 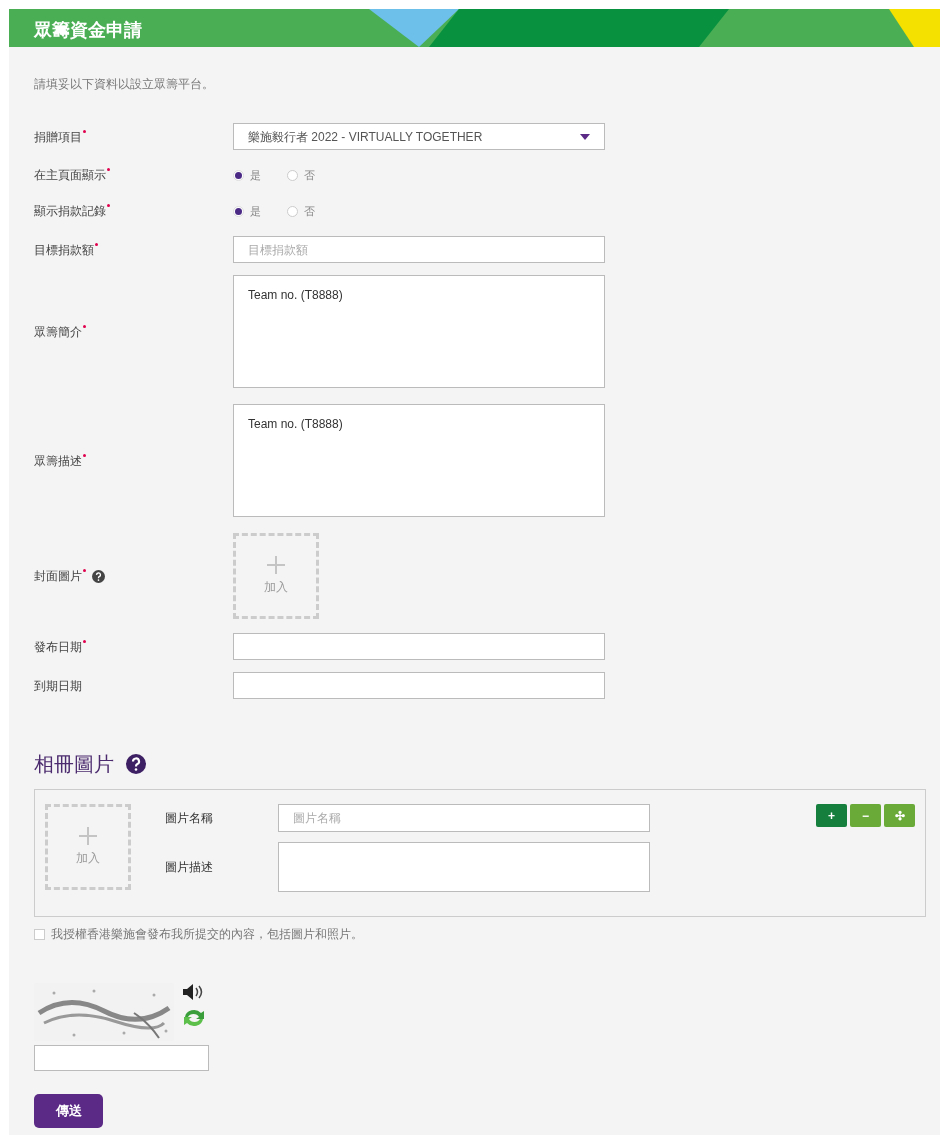 I want to click on field-label: 眾籌描述, so click(x=58, y=461).